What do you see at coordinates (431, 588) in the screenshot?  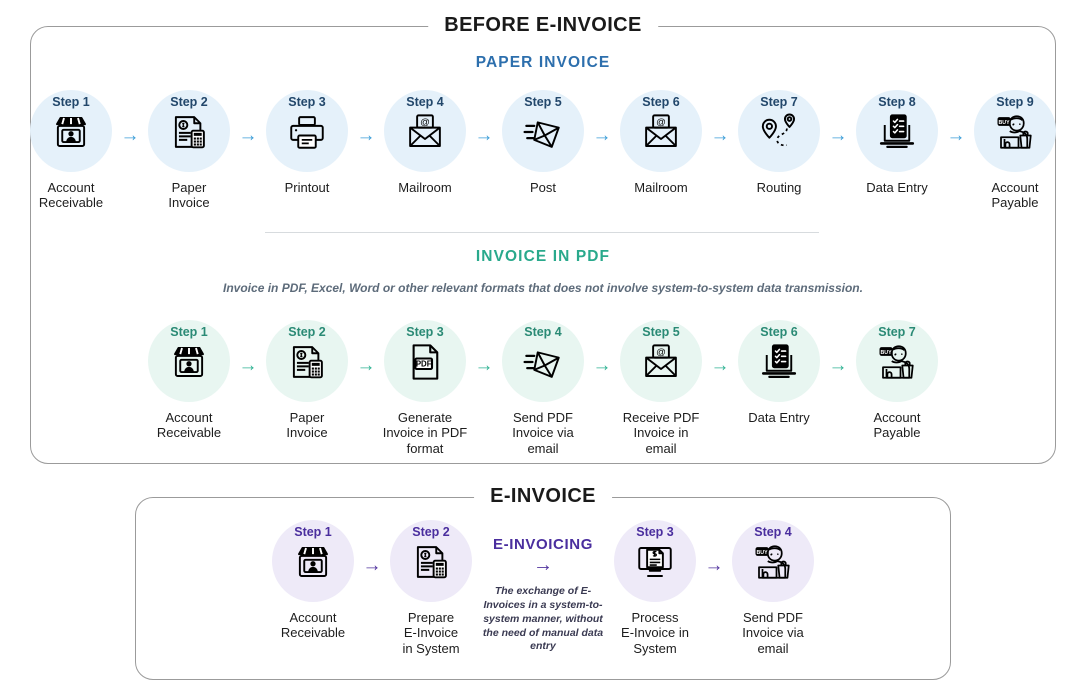 I see `flow-step: Step 2 Prepare E-Invoice in System` at bounding box center [431, 588].